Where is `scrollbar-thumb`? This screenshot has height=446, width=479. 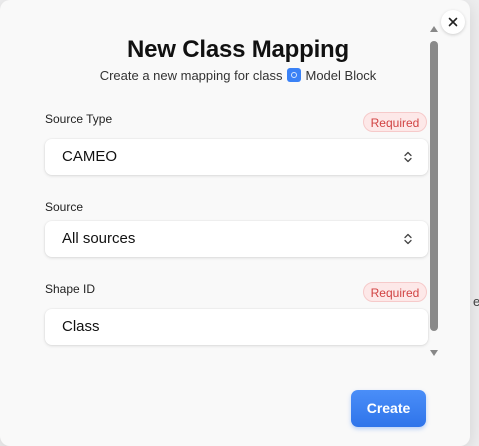
scrollbar-thumb is located at coordinates (434, 186).